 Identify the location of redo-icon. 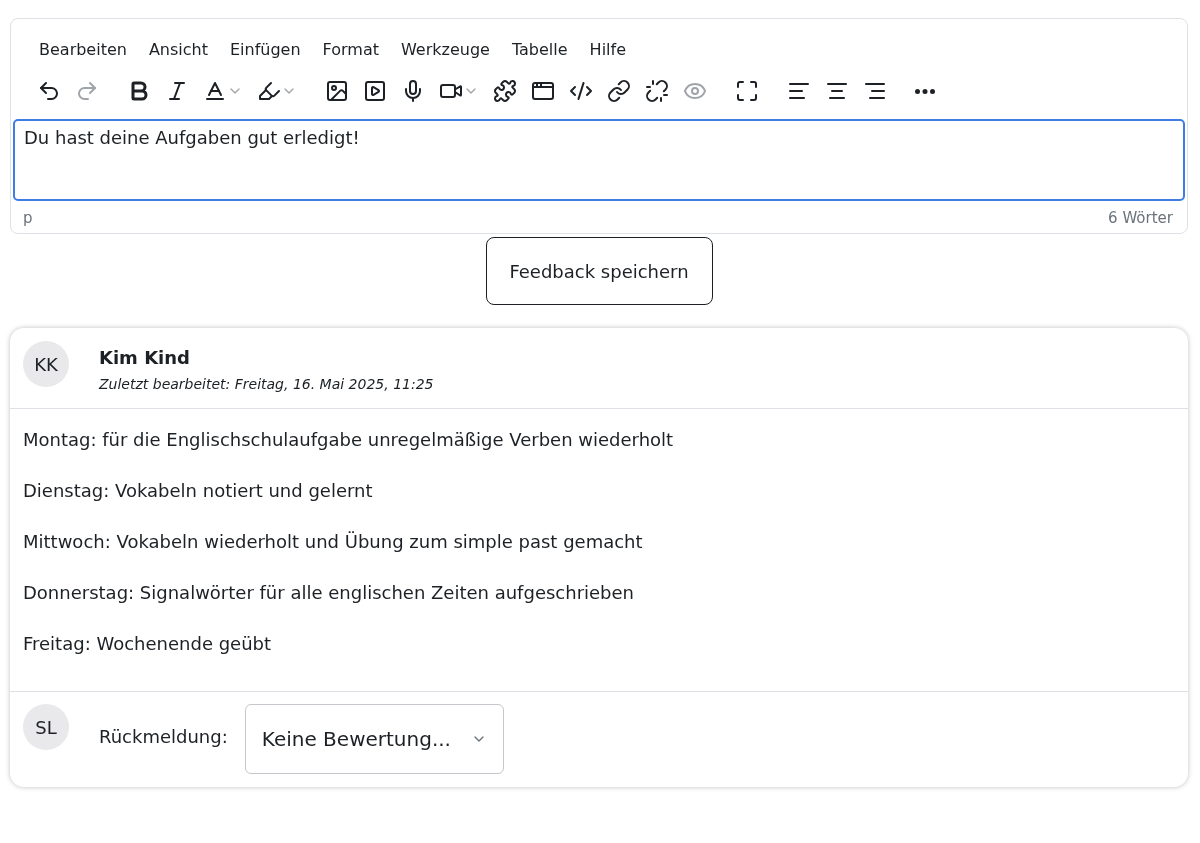
(87, 91).